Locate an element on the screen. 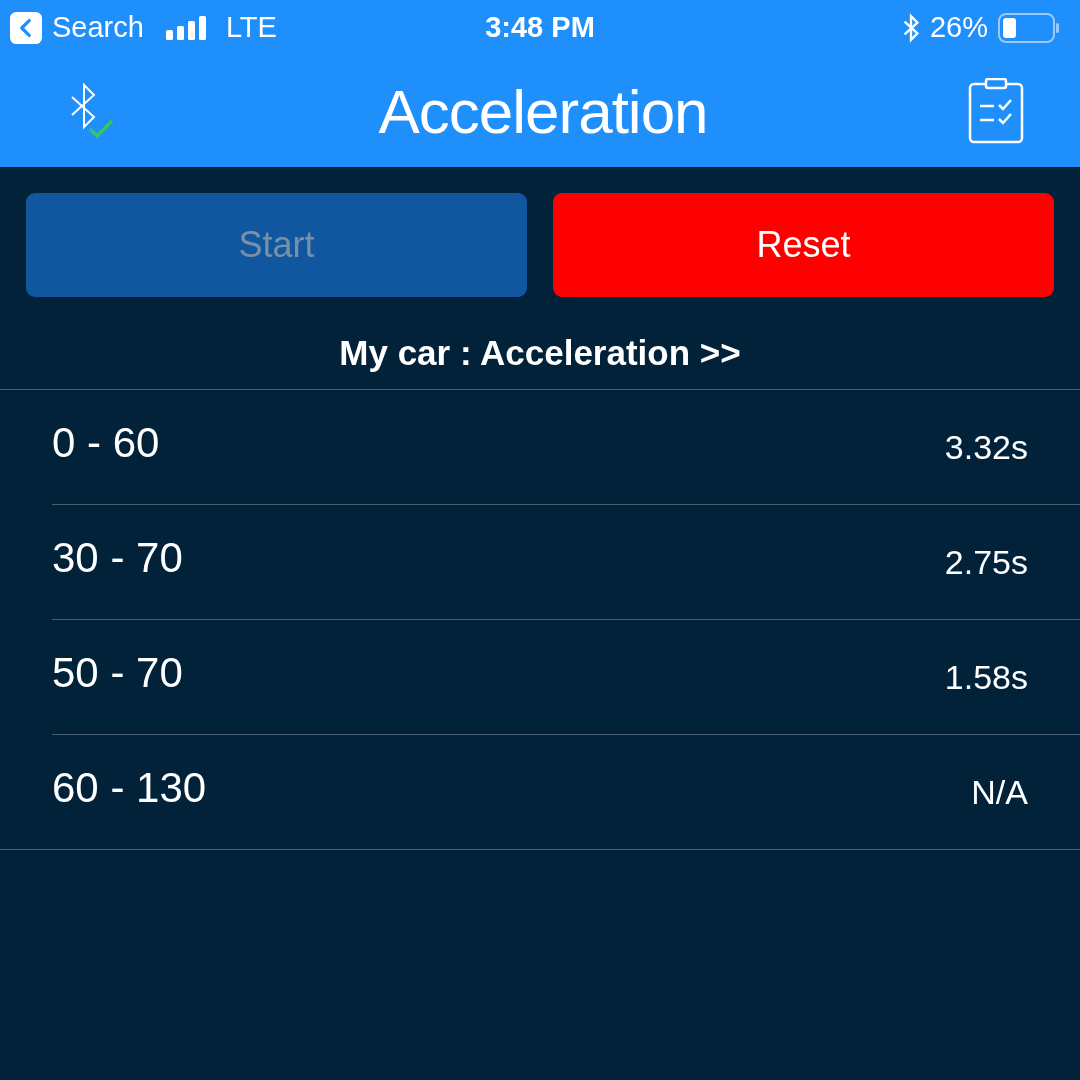 The width and height of the screenshot is (1080, 1080). clipboard-checklist-icon is located at coordinates (996, 111).